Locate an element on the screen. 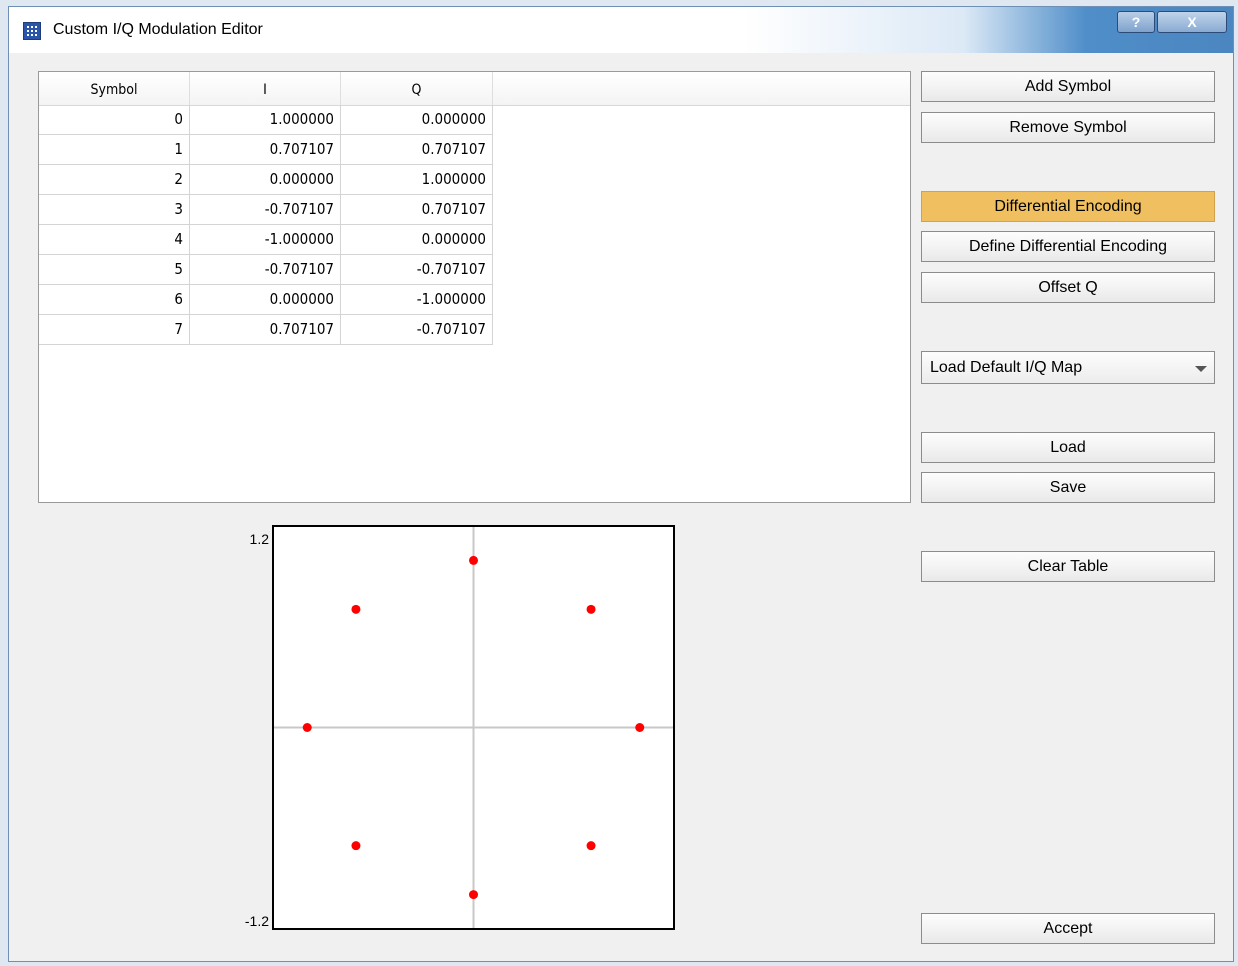 This screenshot has height=966, width=1238. y-axis-max-label: 1.2 is located at coordinates (259, 539).